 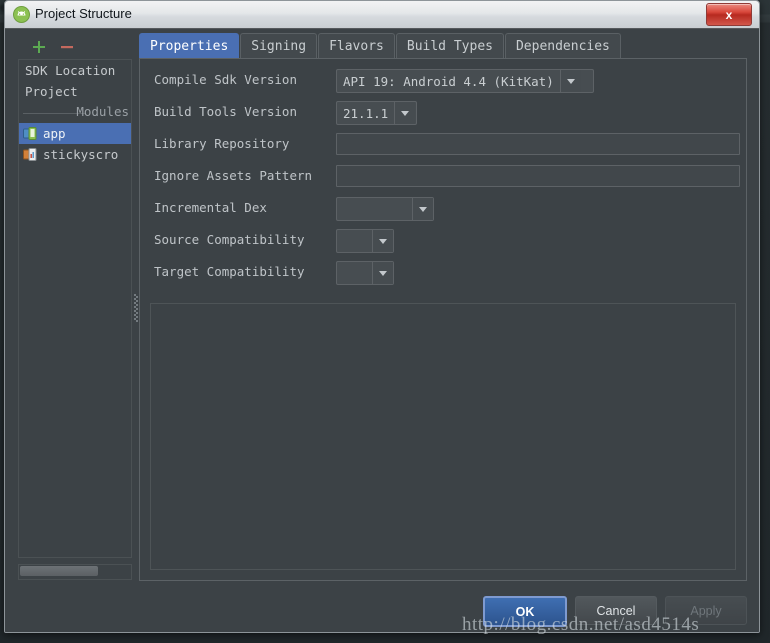 I want to click on source-compatibility-combo, so click(x=365, y=241).